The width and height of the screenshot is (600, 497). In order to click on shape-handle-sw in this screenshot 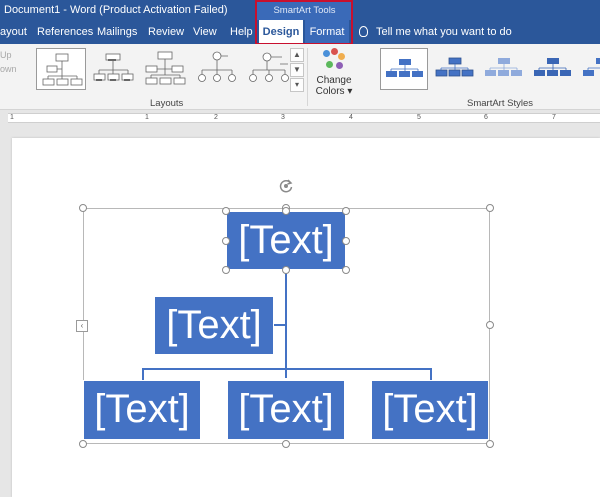, I will do `click(226, 270)`.